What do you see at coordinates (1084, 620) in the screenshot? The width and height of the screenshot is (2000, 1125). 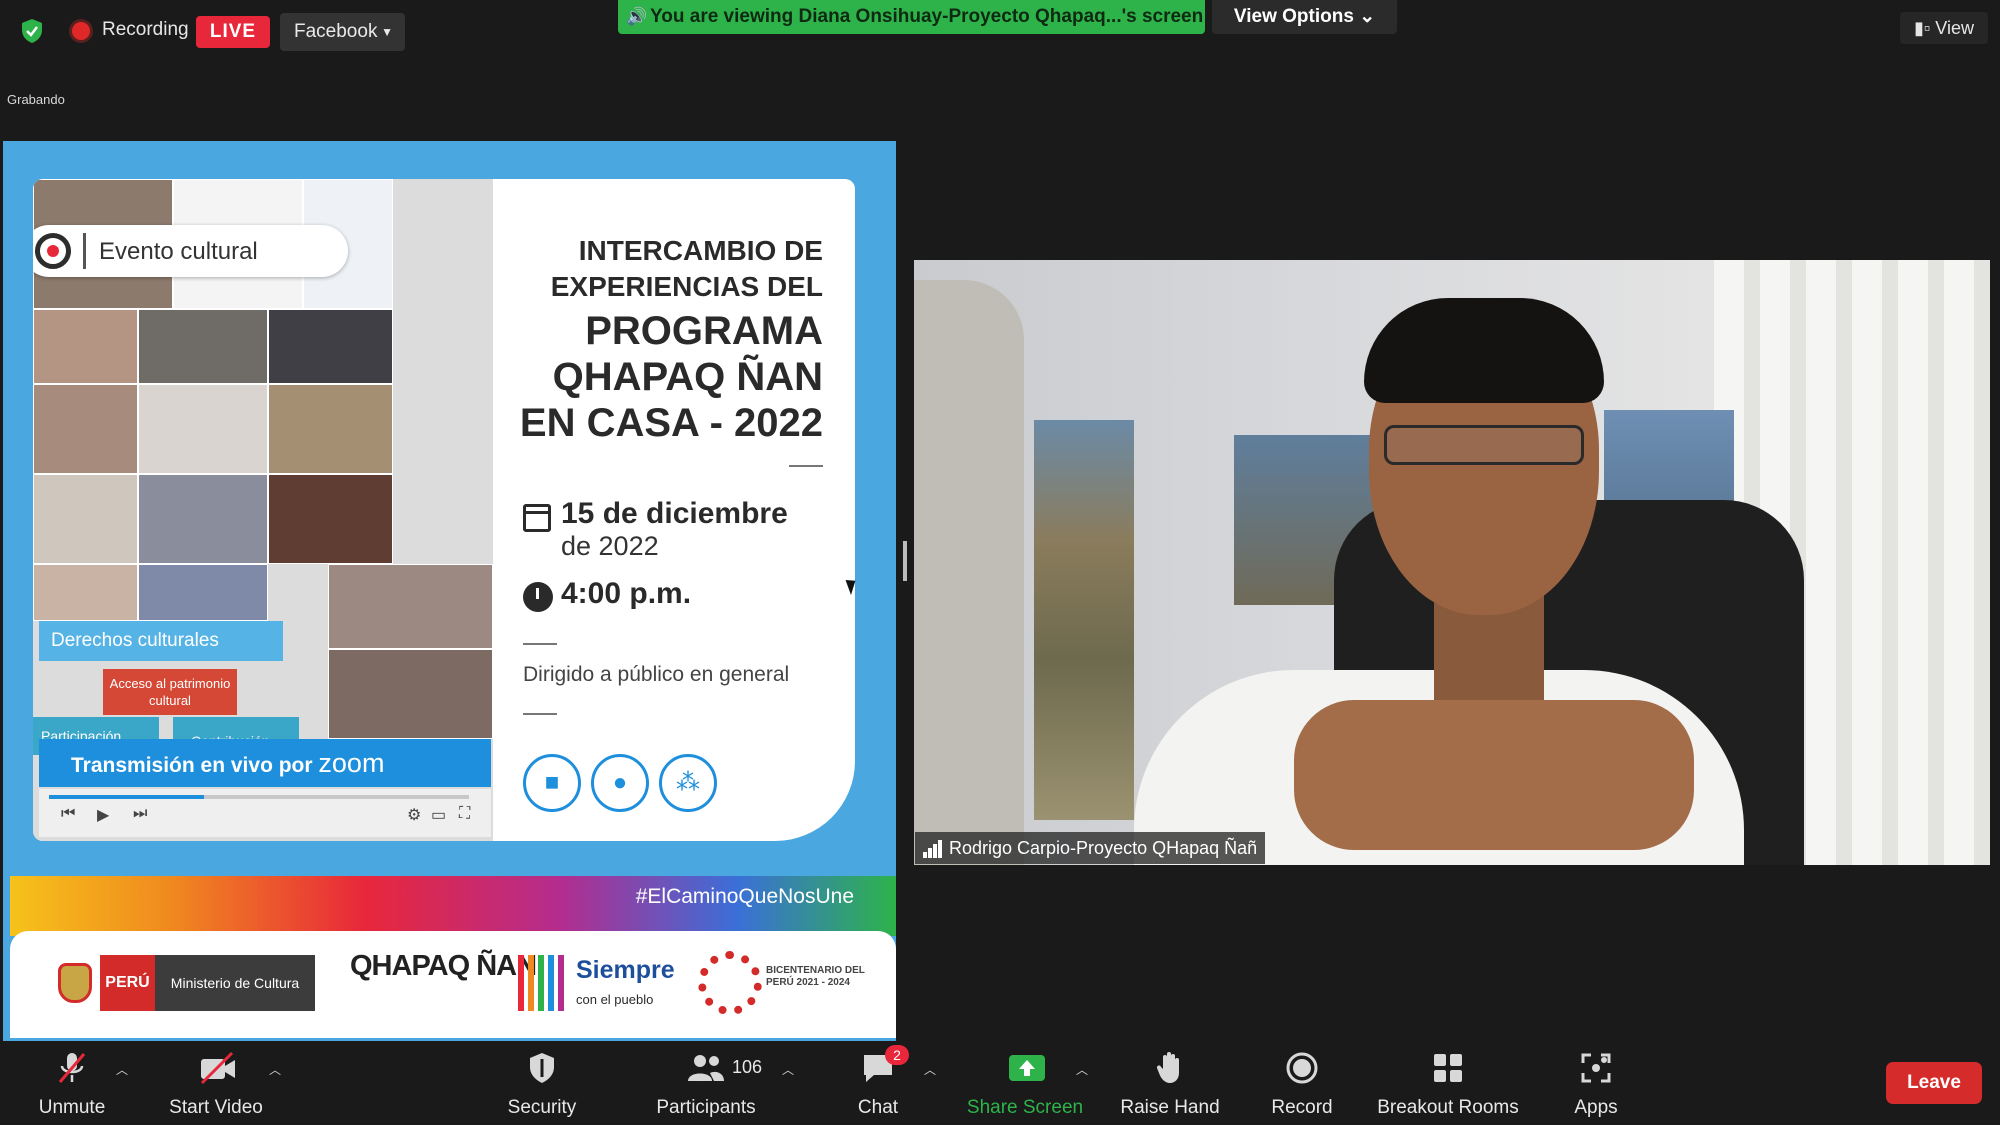 I see `wall-painting` at bounding box center [1084, 620].